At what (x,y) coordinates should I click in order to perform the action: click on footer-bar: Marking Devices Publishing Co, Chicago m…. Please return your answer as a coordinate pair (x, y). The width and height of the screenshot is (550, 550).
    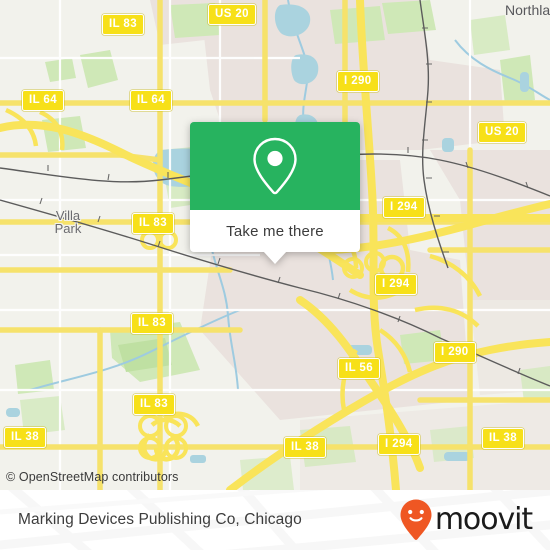
    Looking at the image, I should click on (275, 520).